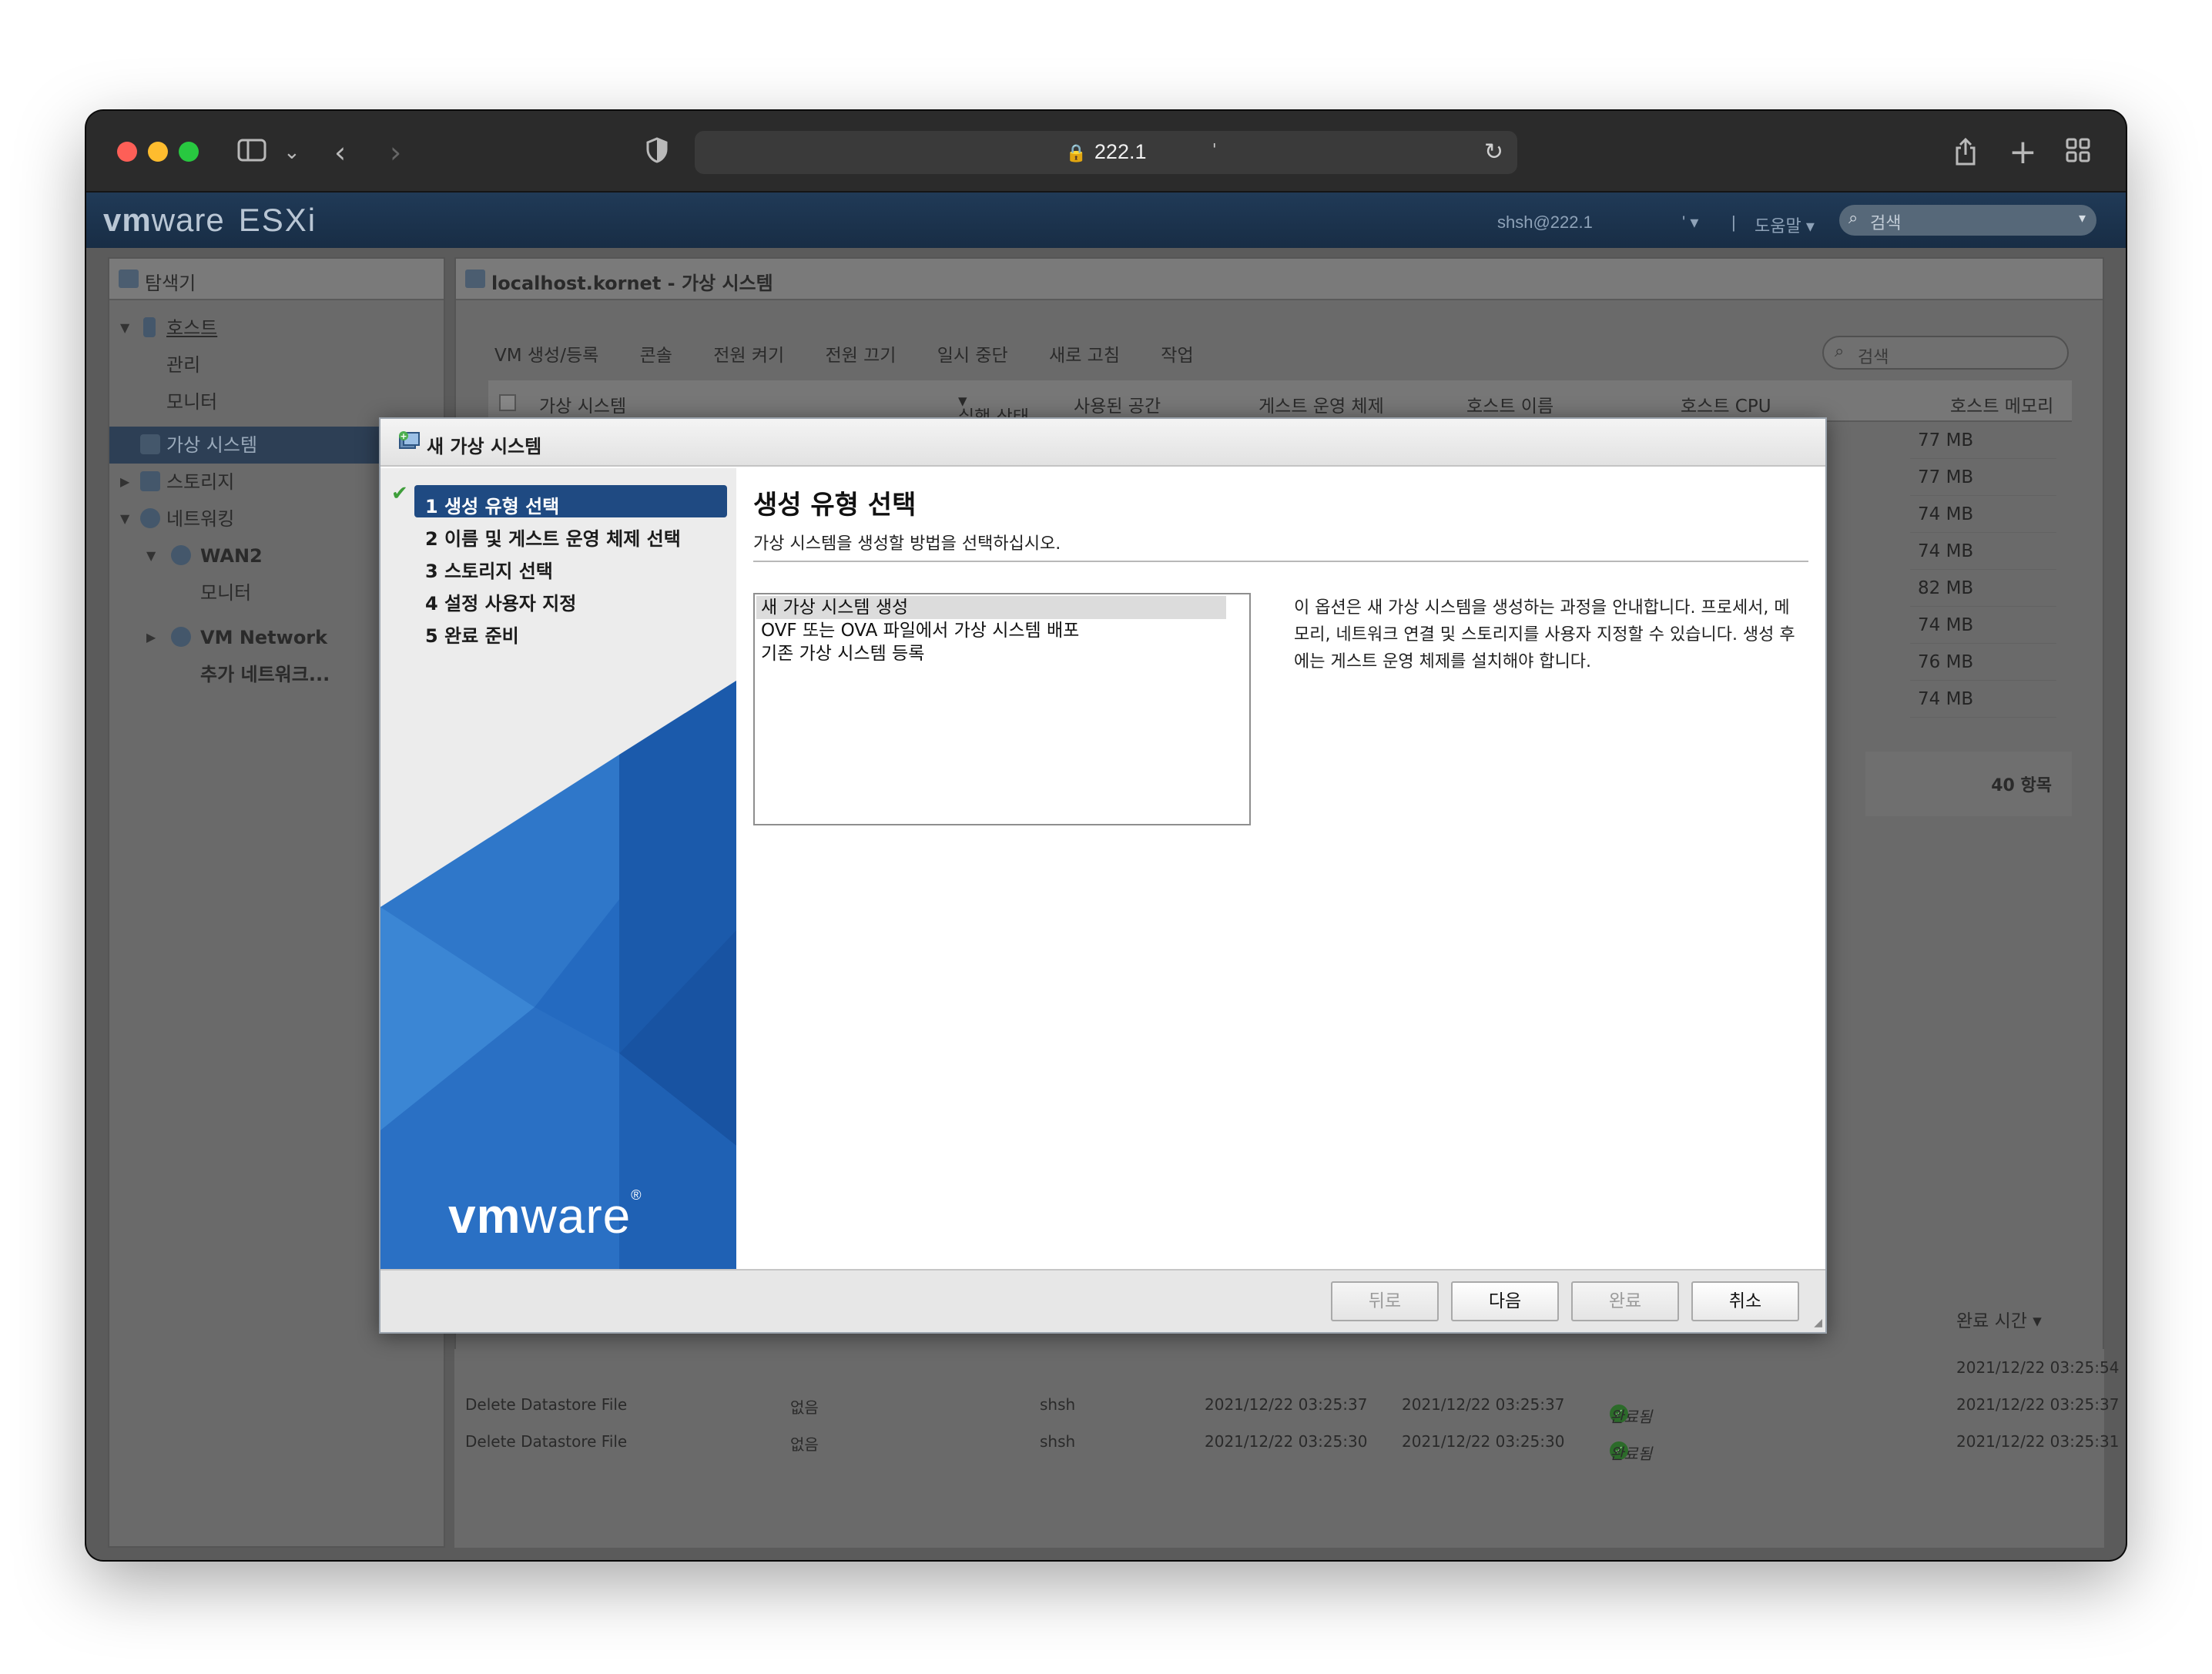 The height and width of the screenshot is (1674, 2212). Describe the element at coordinates (1076, 152) in the screenshot. I see `lock-icon: 🔒` at that location.